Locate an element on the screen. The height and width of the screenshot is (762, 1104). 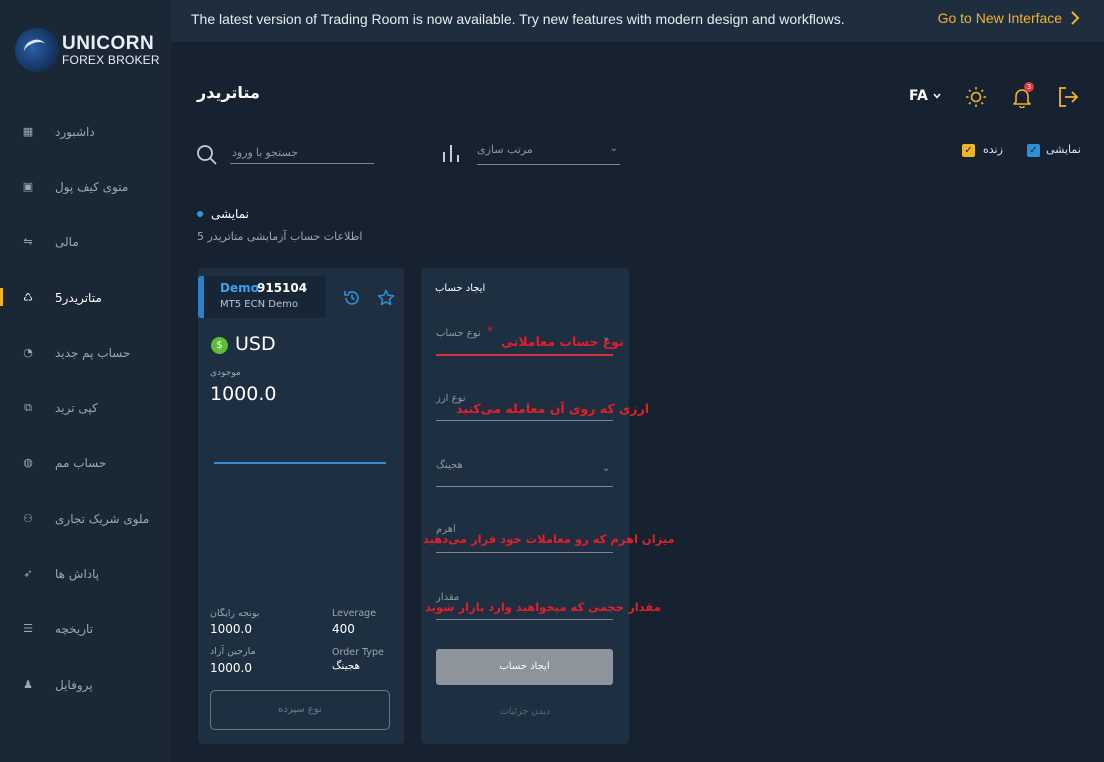
free-margin-value: 1000.0 is located at coordinates (231, 668).